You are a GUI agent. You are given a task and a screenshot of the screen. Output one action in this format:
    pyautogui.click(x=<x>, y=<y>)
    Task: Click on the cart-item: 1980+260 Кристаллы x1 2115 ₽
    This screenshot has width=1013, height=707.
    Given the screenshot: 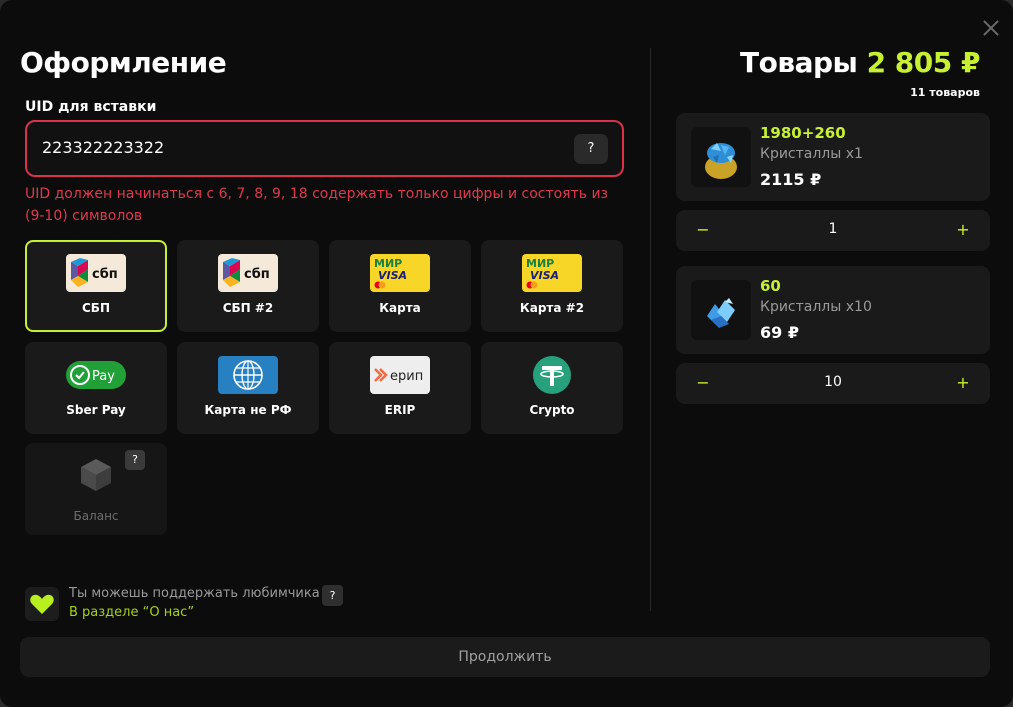 What is the action you would take?
    pyautogui.click(x=833, y=157)
    